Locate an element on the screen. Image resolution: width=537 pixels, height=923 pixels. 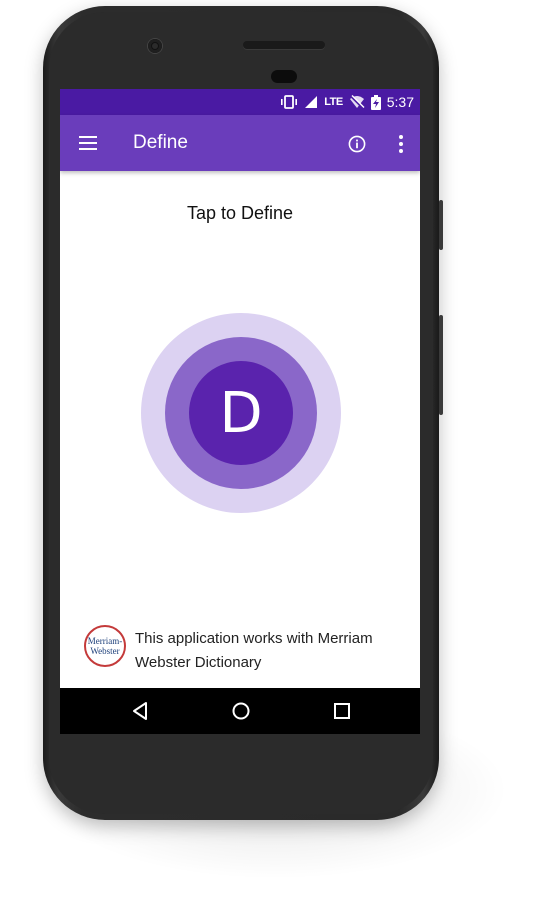
merriam-webster-logo: Merriam- Webster is located at coordinates (105, 646).